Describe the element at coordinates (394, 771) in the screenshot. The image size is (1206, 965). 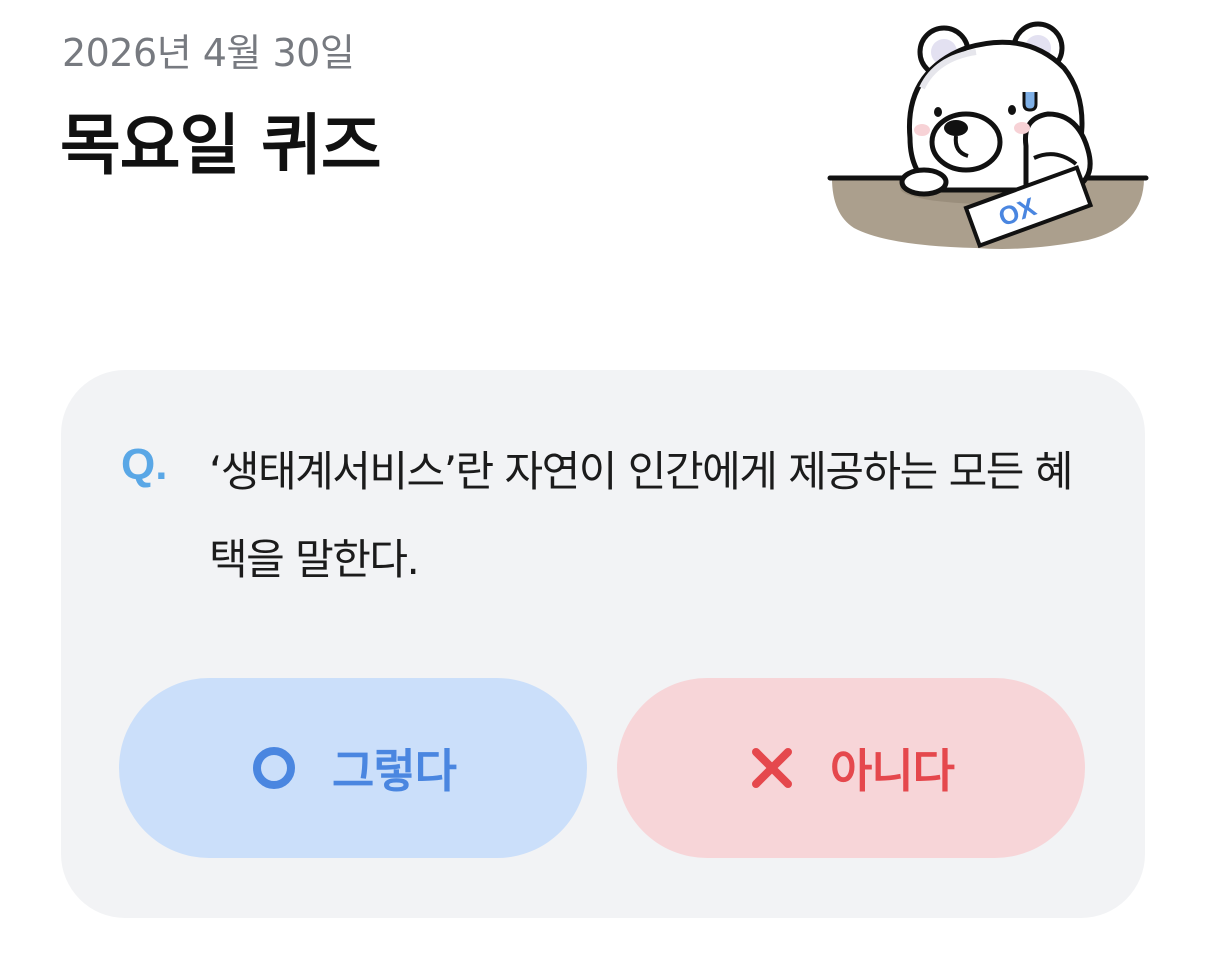
I see `answer-yes-label: 그렇다` at that location.